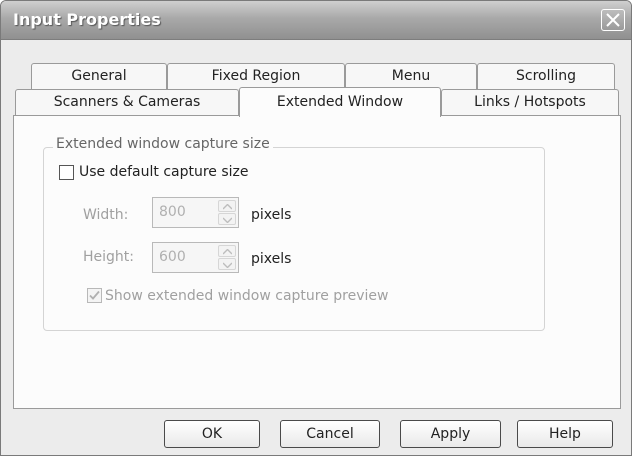  I want to click on width-units: pixels, so click(271, 215).